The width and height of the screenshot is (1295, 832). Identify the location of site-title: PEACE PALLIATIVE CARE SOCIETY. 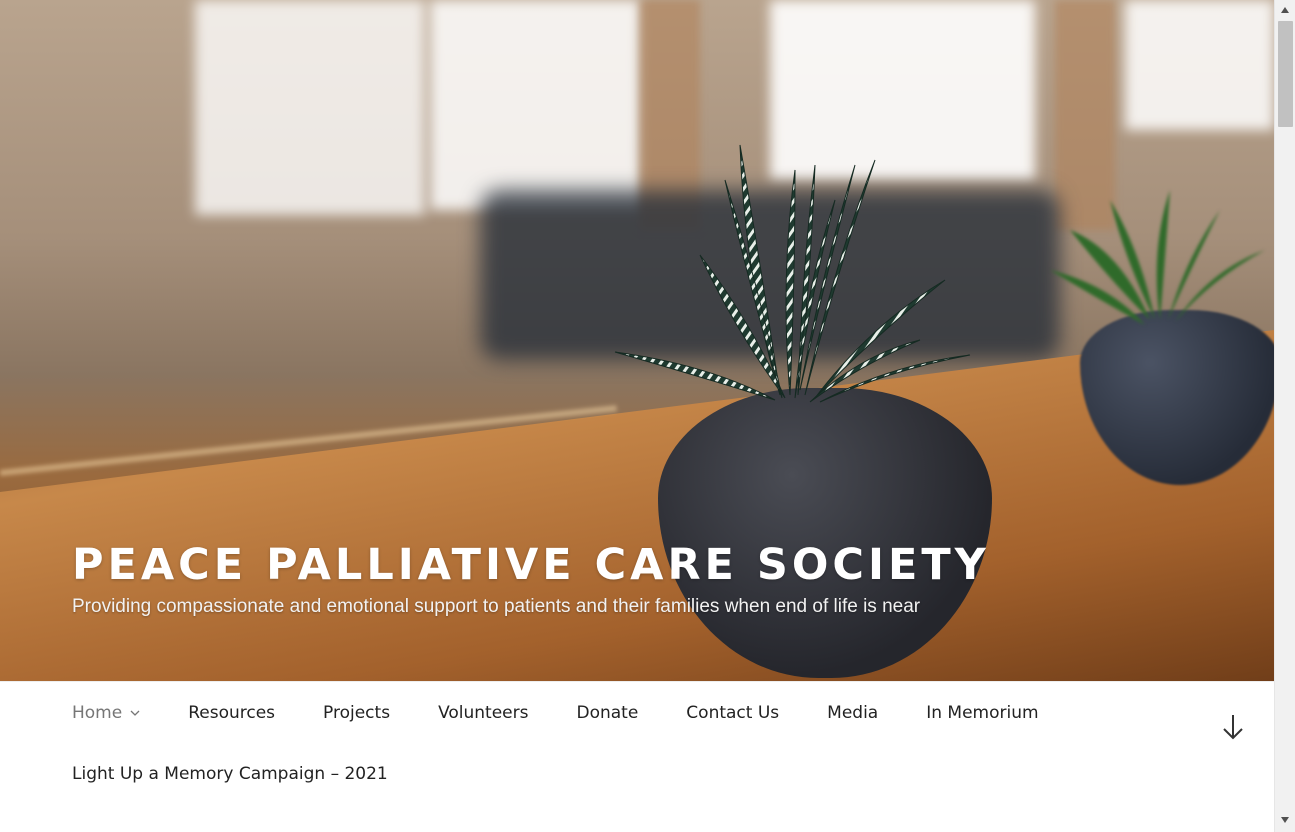
(531, 565).